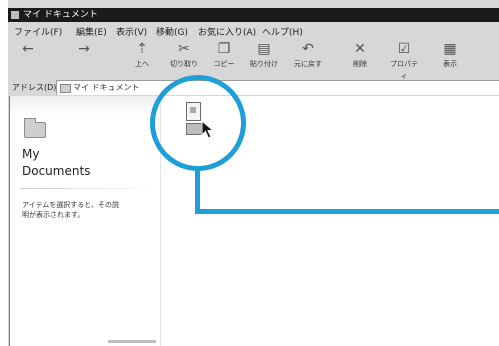  Describe the element at coordinates (347, 211) in the screenshot. I see `callout-leader-horizontal` at that location.